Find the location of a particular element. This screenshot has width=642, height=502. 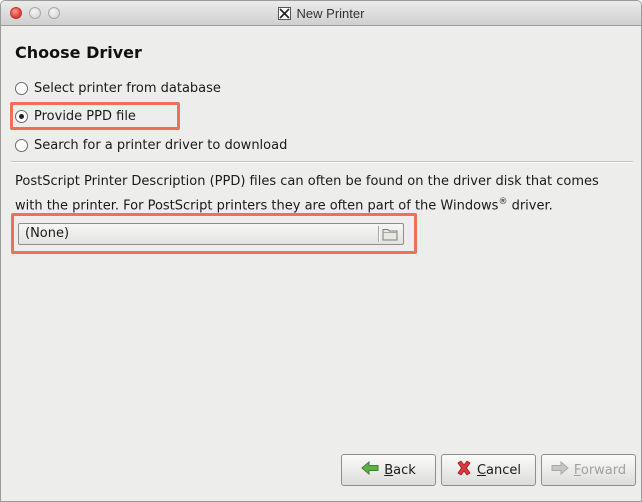

forward-button: Forward is located at coordinates (588, 470).